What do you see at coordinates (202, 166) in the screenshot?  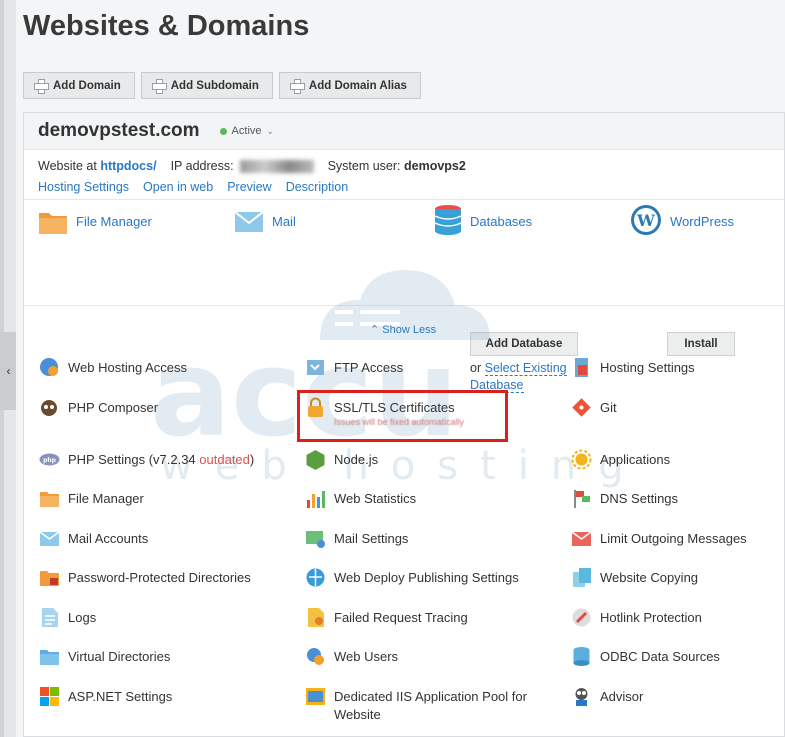 I see `ip-label: IP address:` at bounding box center [202, 166].